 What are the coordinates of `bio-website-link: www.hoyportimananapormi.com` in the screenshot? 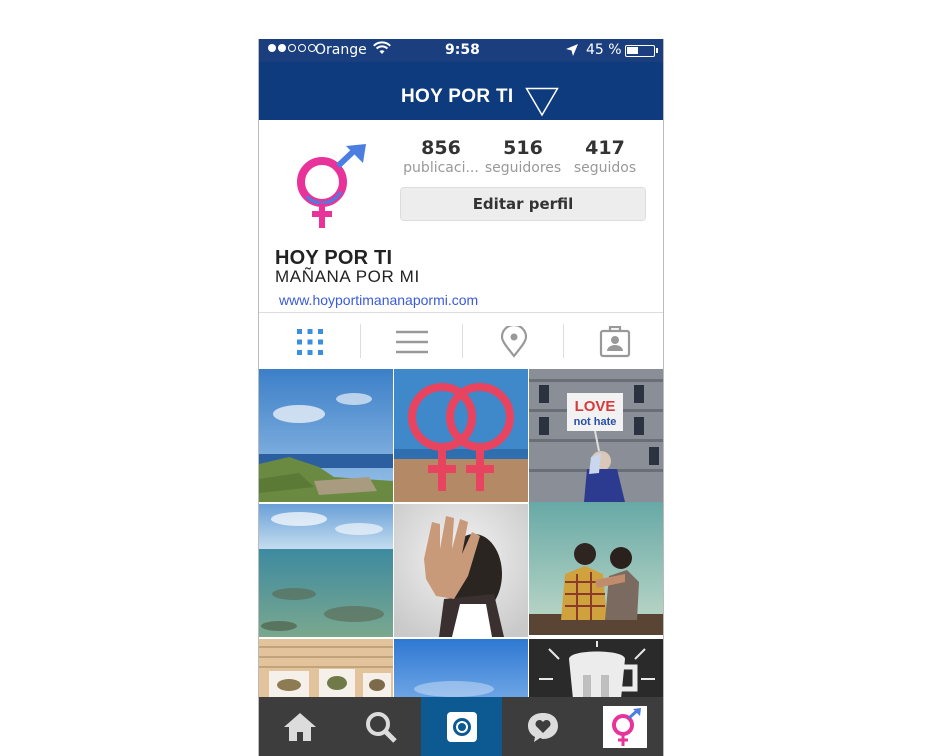 It's located at (378, 300).